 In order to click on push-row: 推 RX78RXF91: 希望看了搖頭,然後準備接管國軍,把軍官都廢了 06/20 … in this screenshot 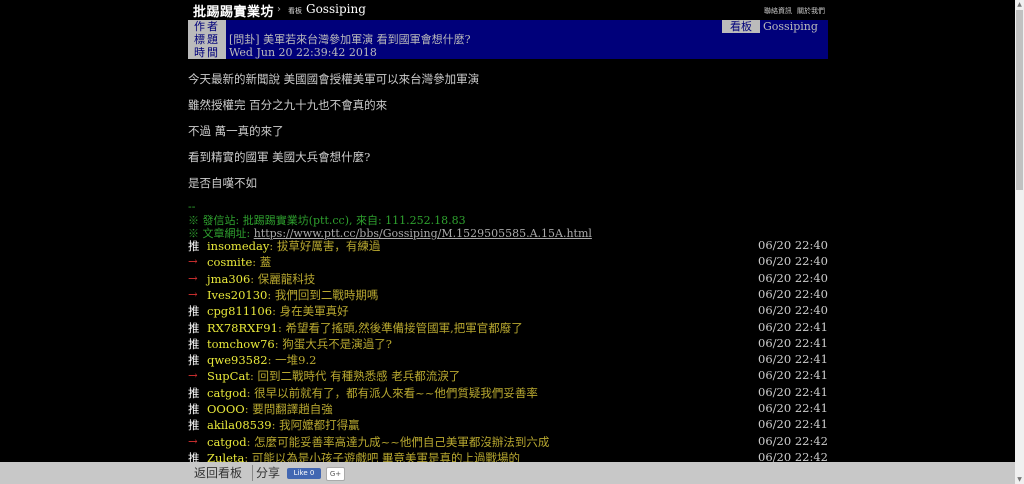, I will do `click(508, 328)`.